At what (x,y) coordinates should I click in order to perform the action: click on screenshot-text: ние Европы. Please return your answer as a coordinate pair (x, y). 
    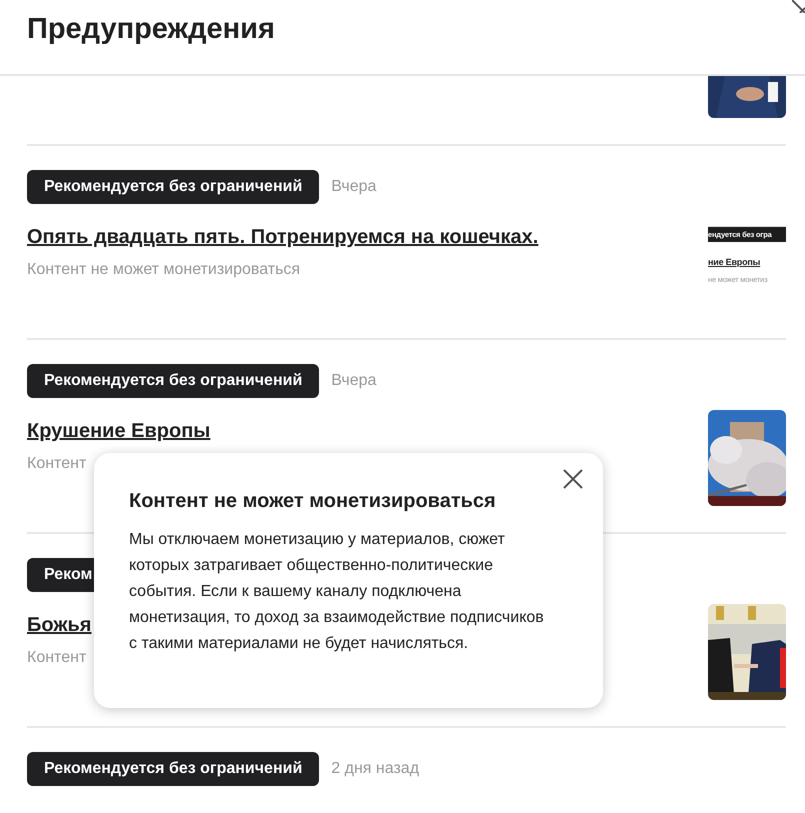
    Looking at the image, I should click on (735, 263).